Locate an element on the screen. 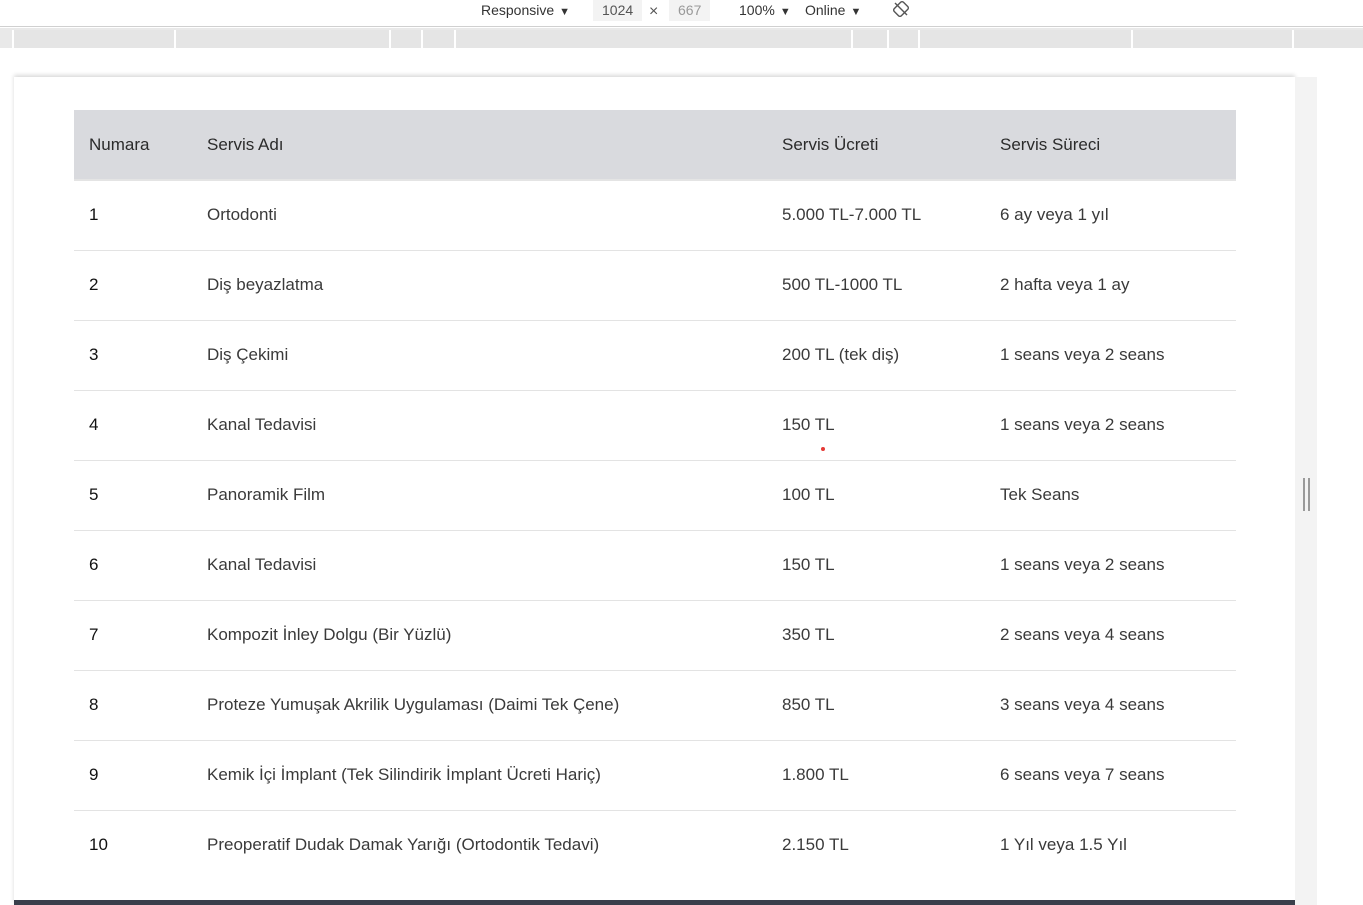 The image size is (1363, 905). row-number: 10 is located at coordinates (98, 845).